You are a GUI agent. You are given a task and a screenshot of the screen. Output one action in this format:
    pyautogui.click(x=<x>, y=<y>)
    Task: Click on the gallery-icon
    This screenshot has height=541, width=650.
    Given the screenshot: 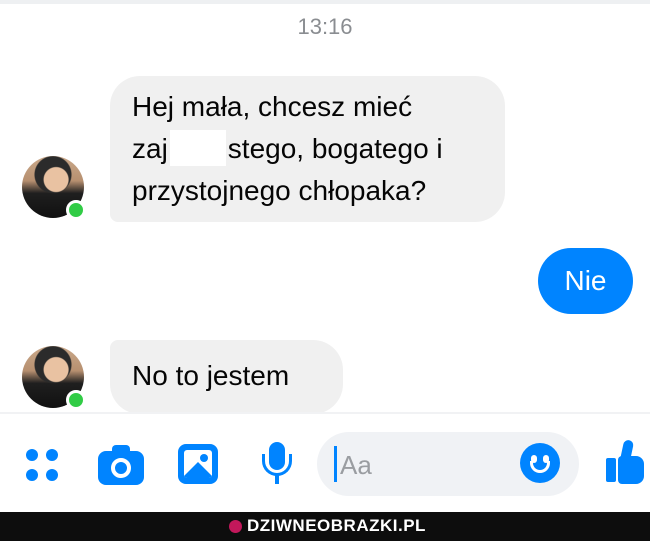 What is the action you would take?
    pyautogui.click(x=198, y=464)
    